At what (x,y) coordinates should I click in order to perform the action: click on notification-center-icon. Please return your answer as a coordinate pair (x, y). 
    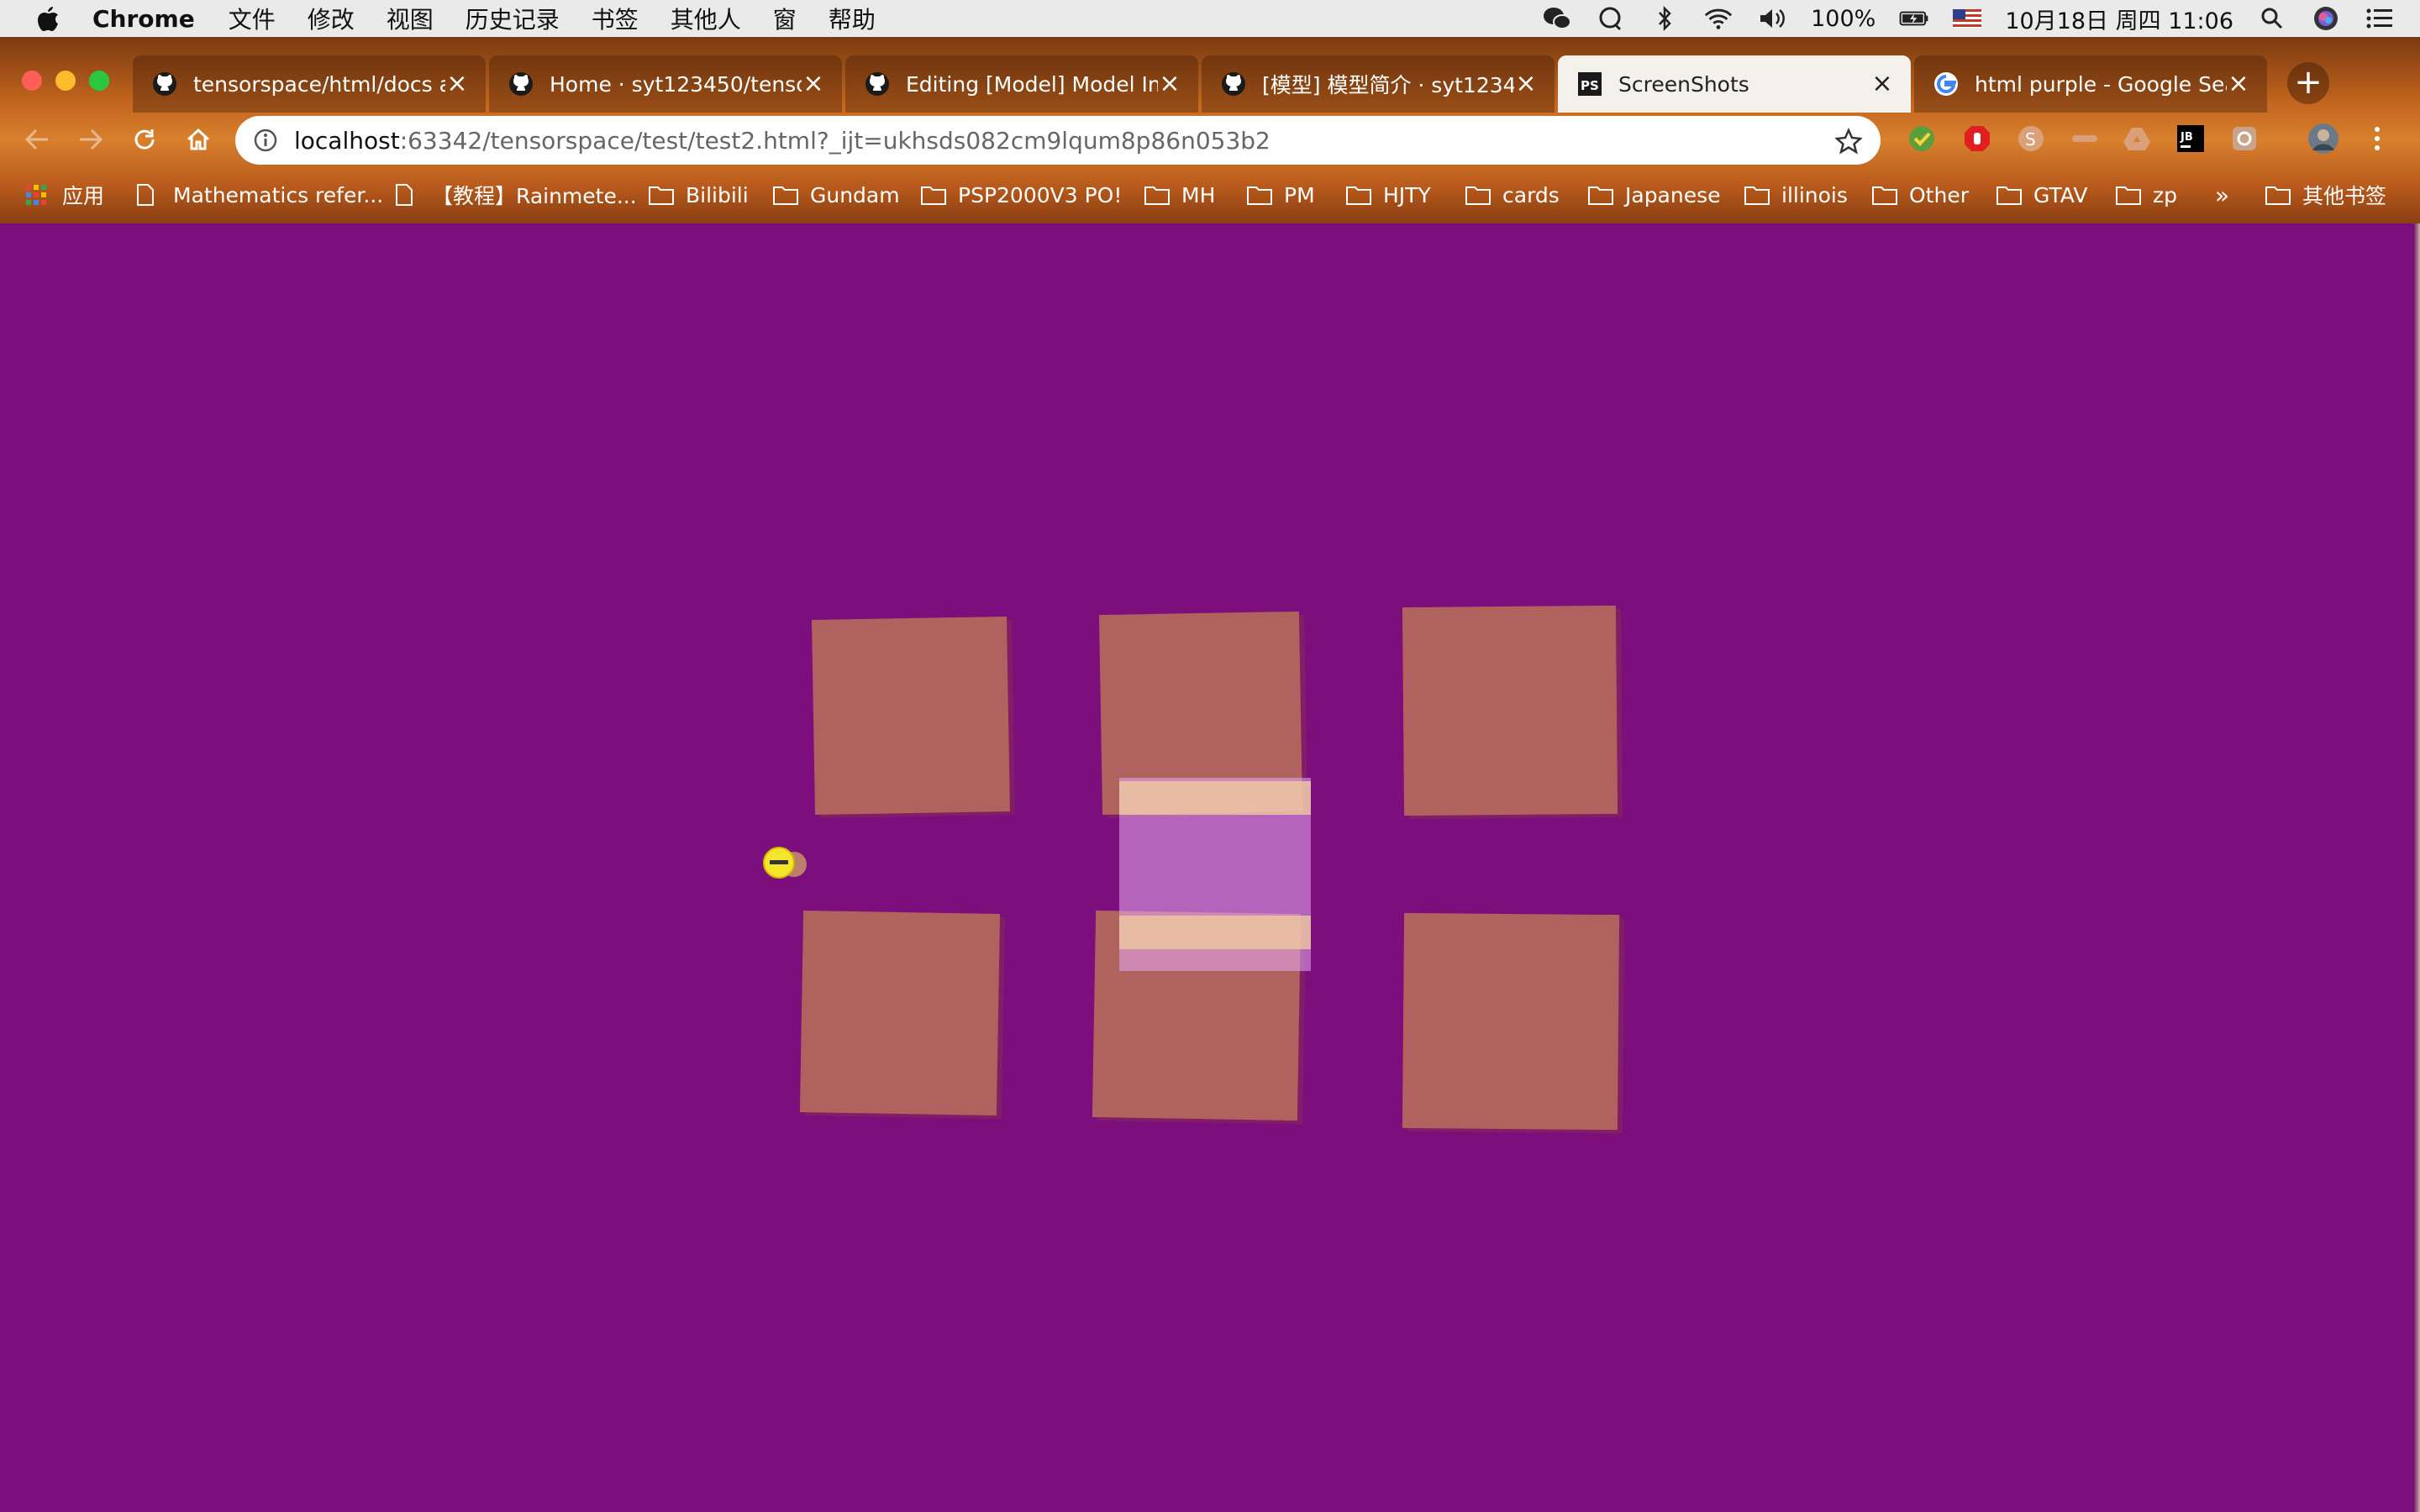
    Looking at the image, I should click on (2380, 18).